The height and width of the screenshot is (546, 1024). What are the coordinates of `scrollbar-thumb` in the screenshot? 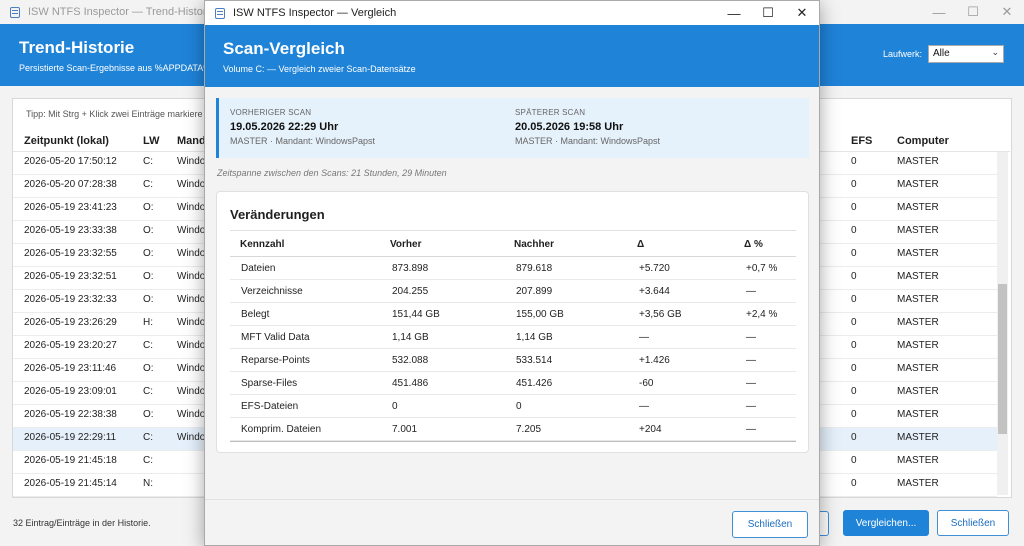 It's located at (1002, 359).